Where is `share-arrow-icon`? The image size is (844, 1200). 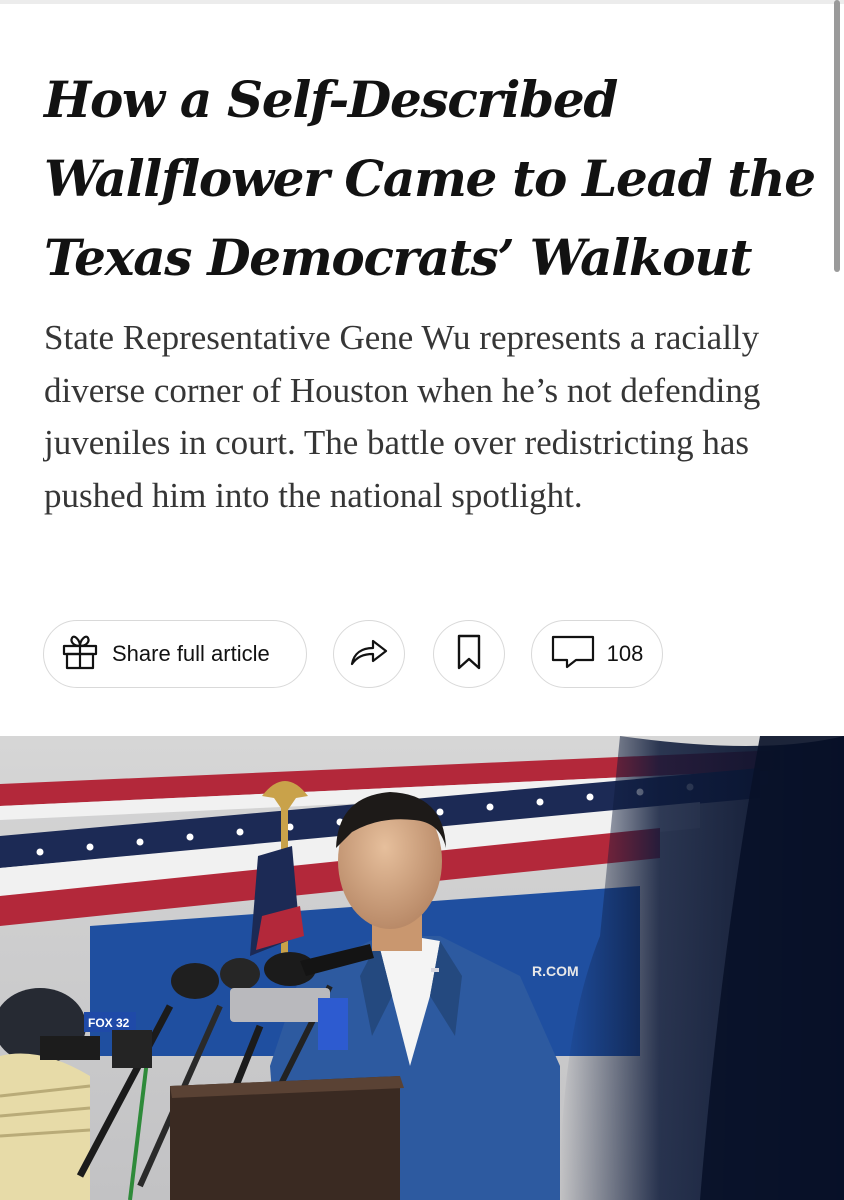 share-arrow-icon is located at coordinates (369, 654).